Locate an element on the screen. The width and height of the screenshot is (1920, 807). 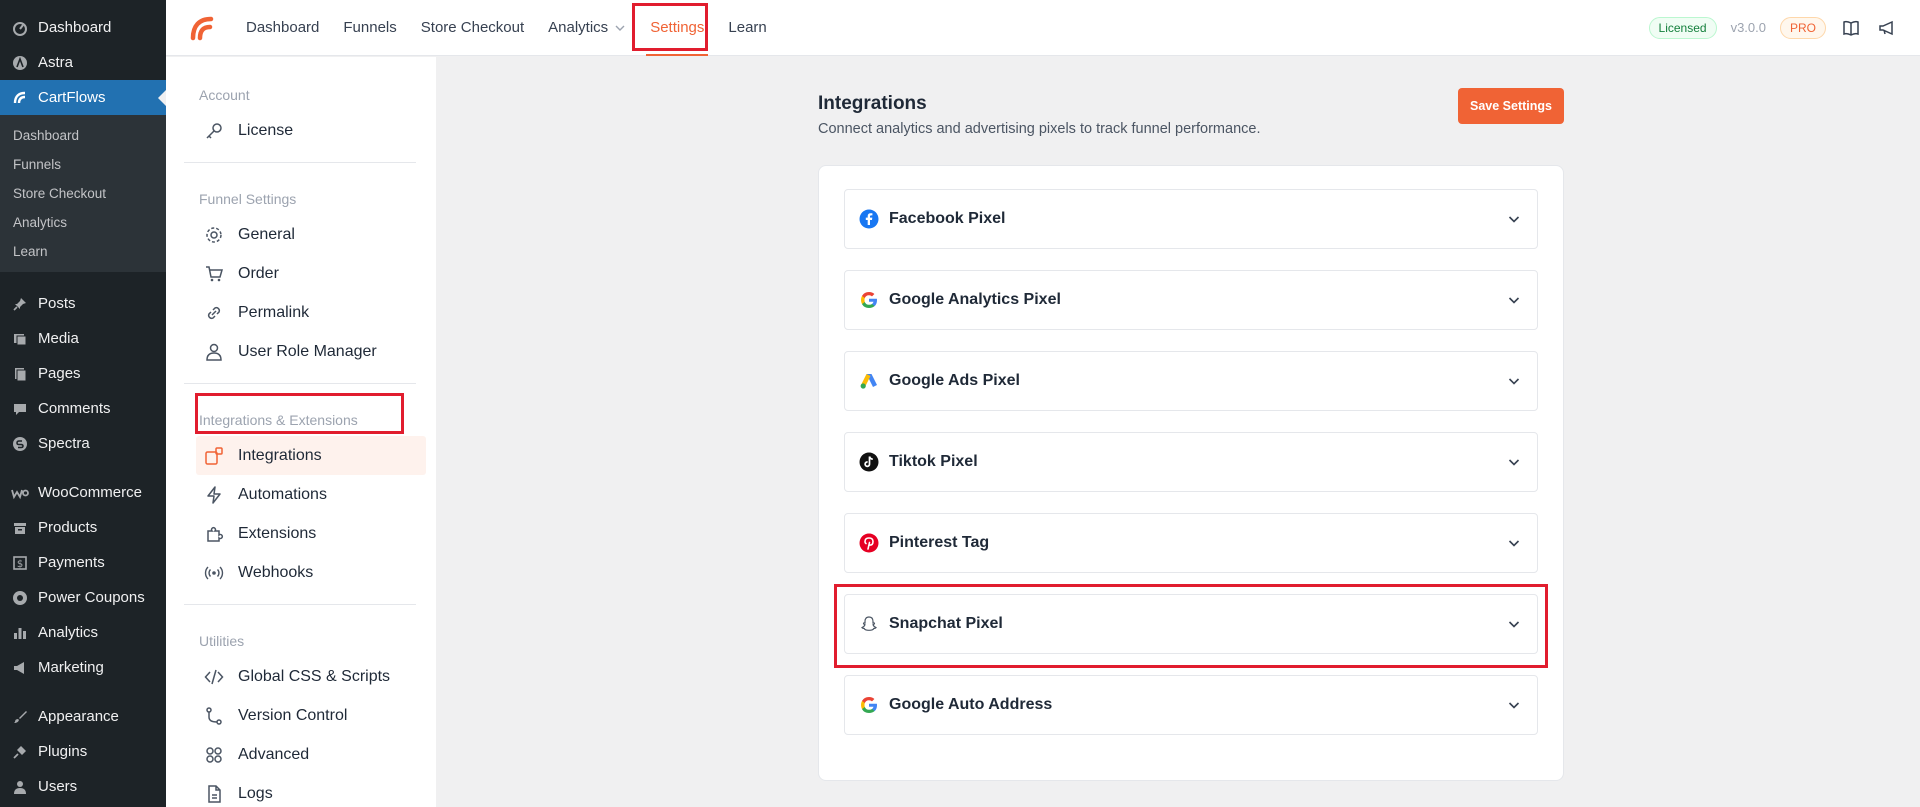
settings-item-version-control: Version Control is located at coordinates (301, 715).